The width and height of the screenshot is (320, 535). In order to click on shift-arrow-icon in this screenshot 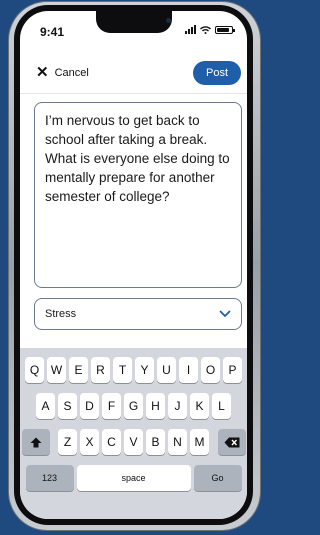, I will do `click(35, 442)`.